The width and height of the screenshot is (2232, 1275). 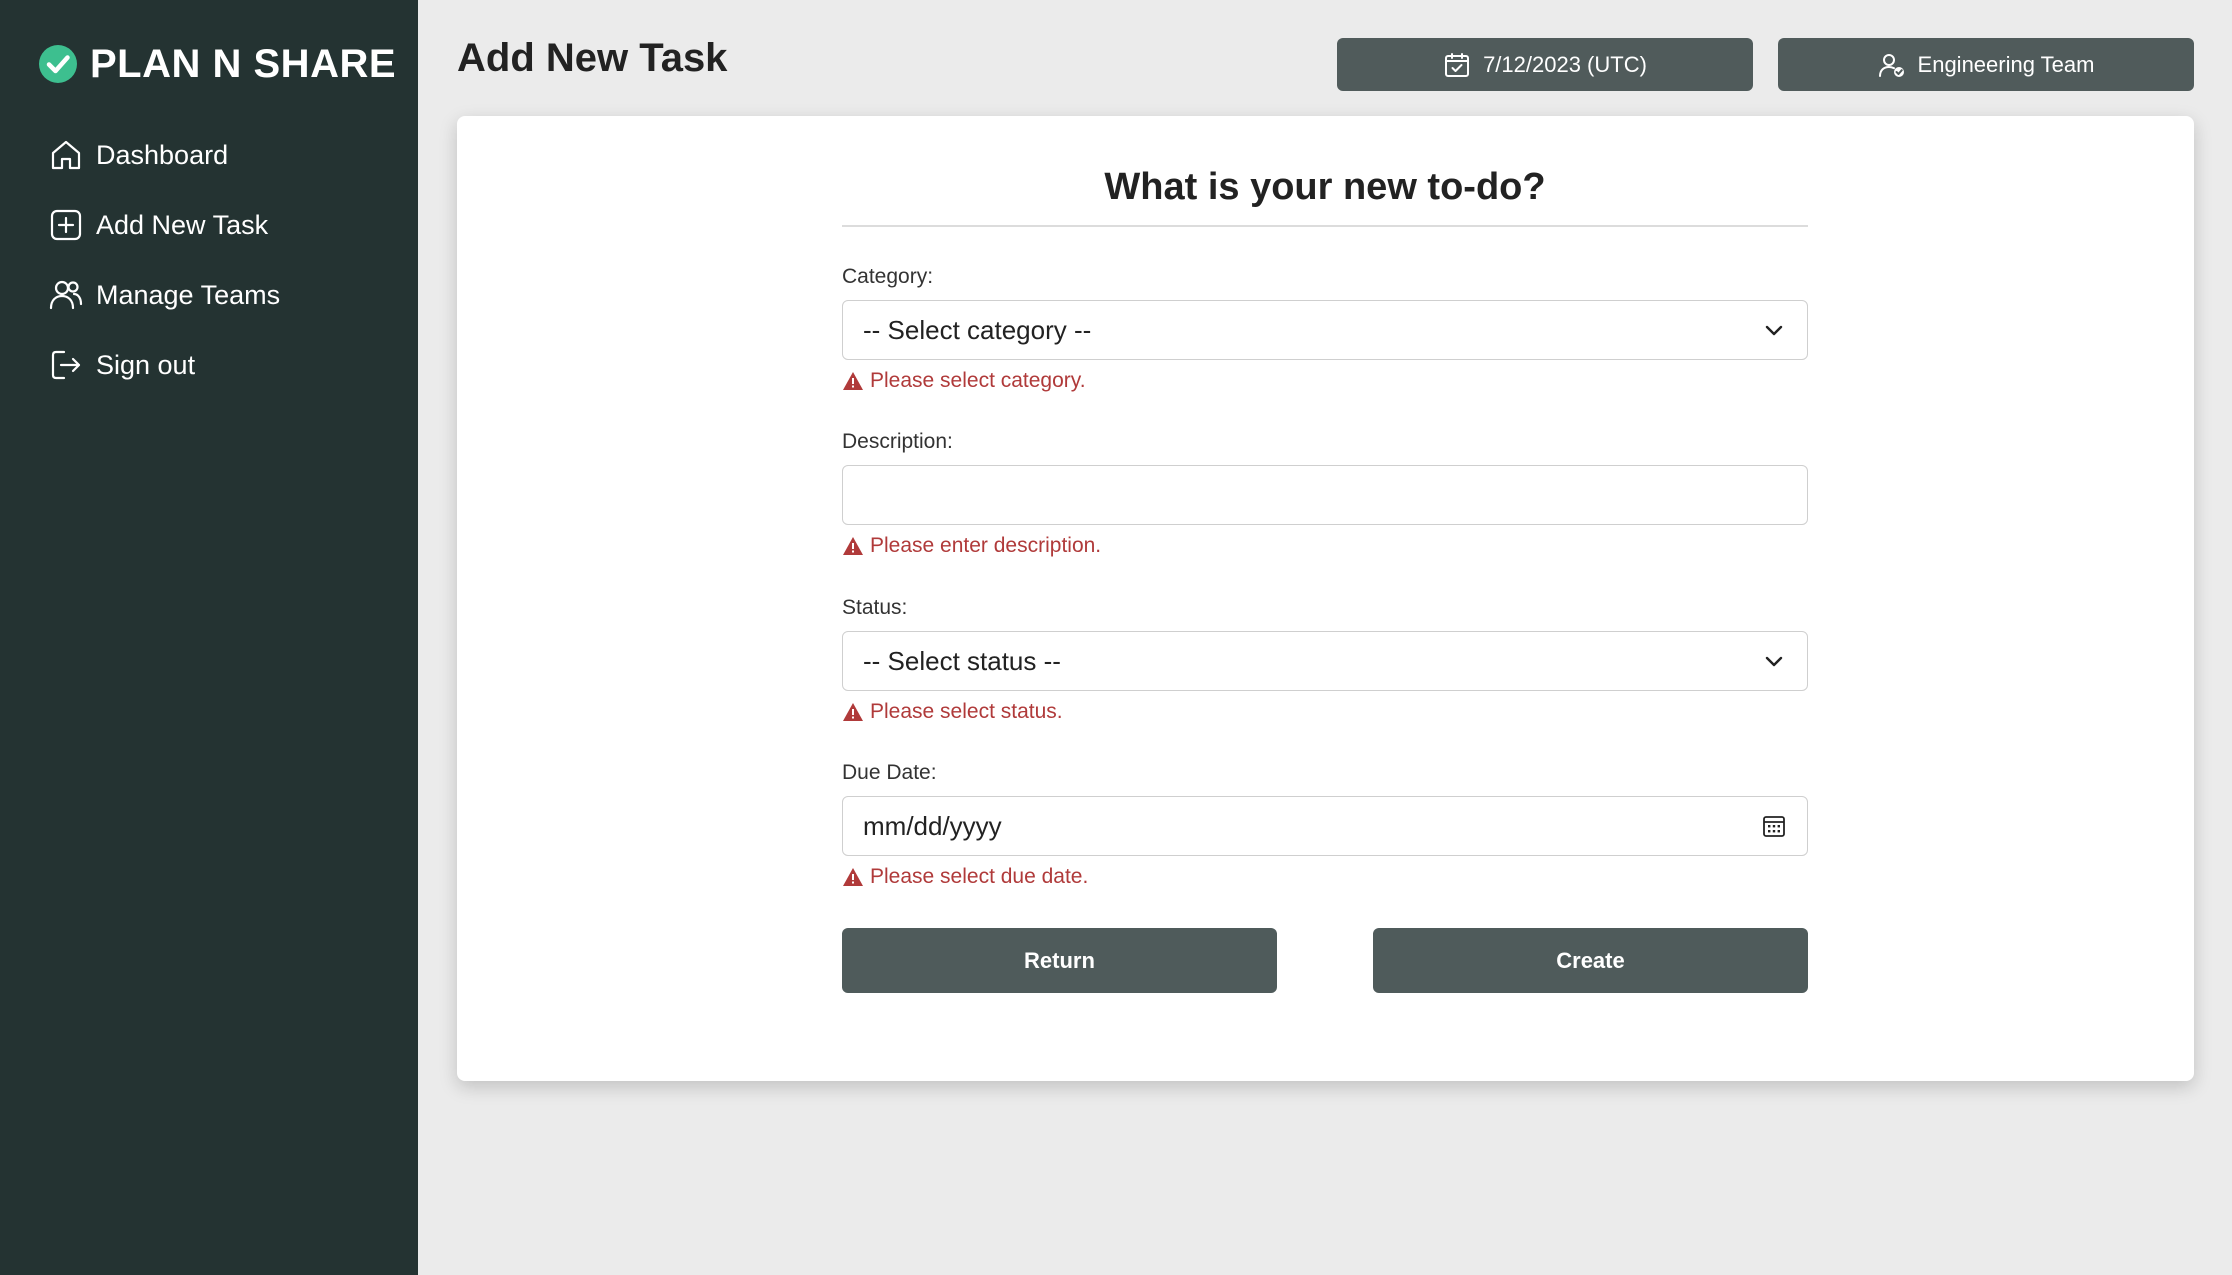 What do you see at coordinates (592, 58) in the screenshot?
I see `page-title: Add New Task` at bounding box center [592, 58].